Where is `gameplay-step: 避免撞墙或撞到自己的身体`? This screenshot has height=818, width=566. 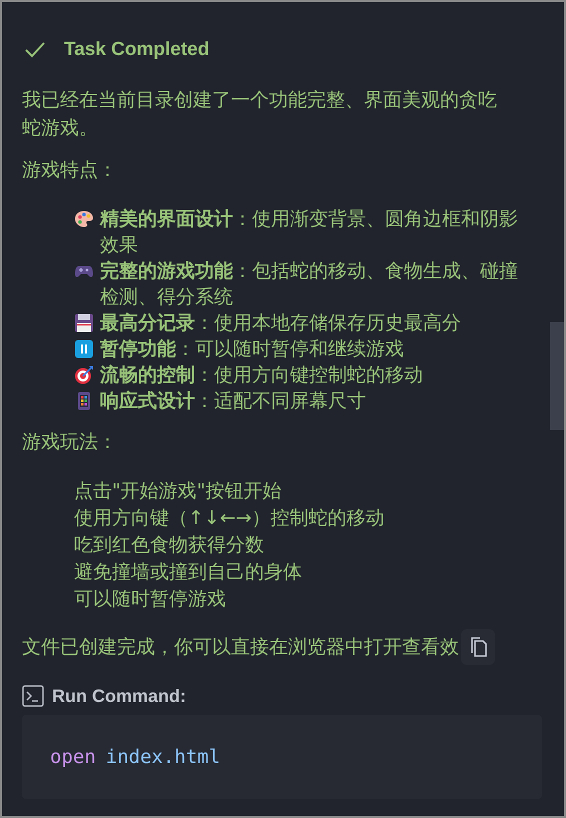 gameplay-step: 避免撞墙或撞到自己的身体 is located at coordinates (306, 572).